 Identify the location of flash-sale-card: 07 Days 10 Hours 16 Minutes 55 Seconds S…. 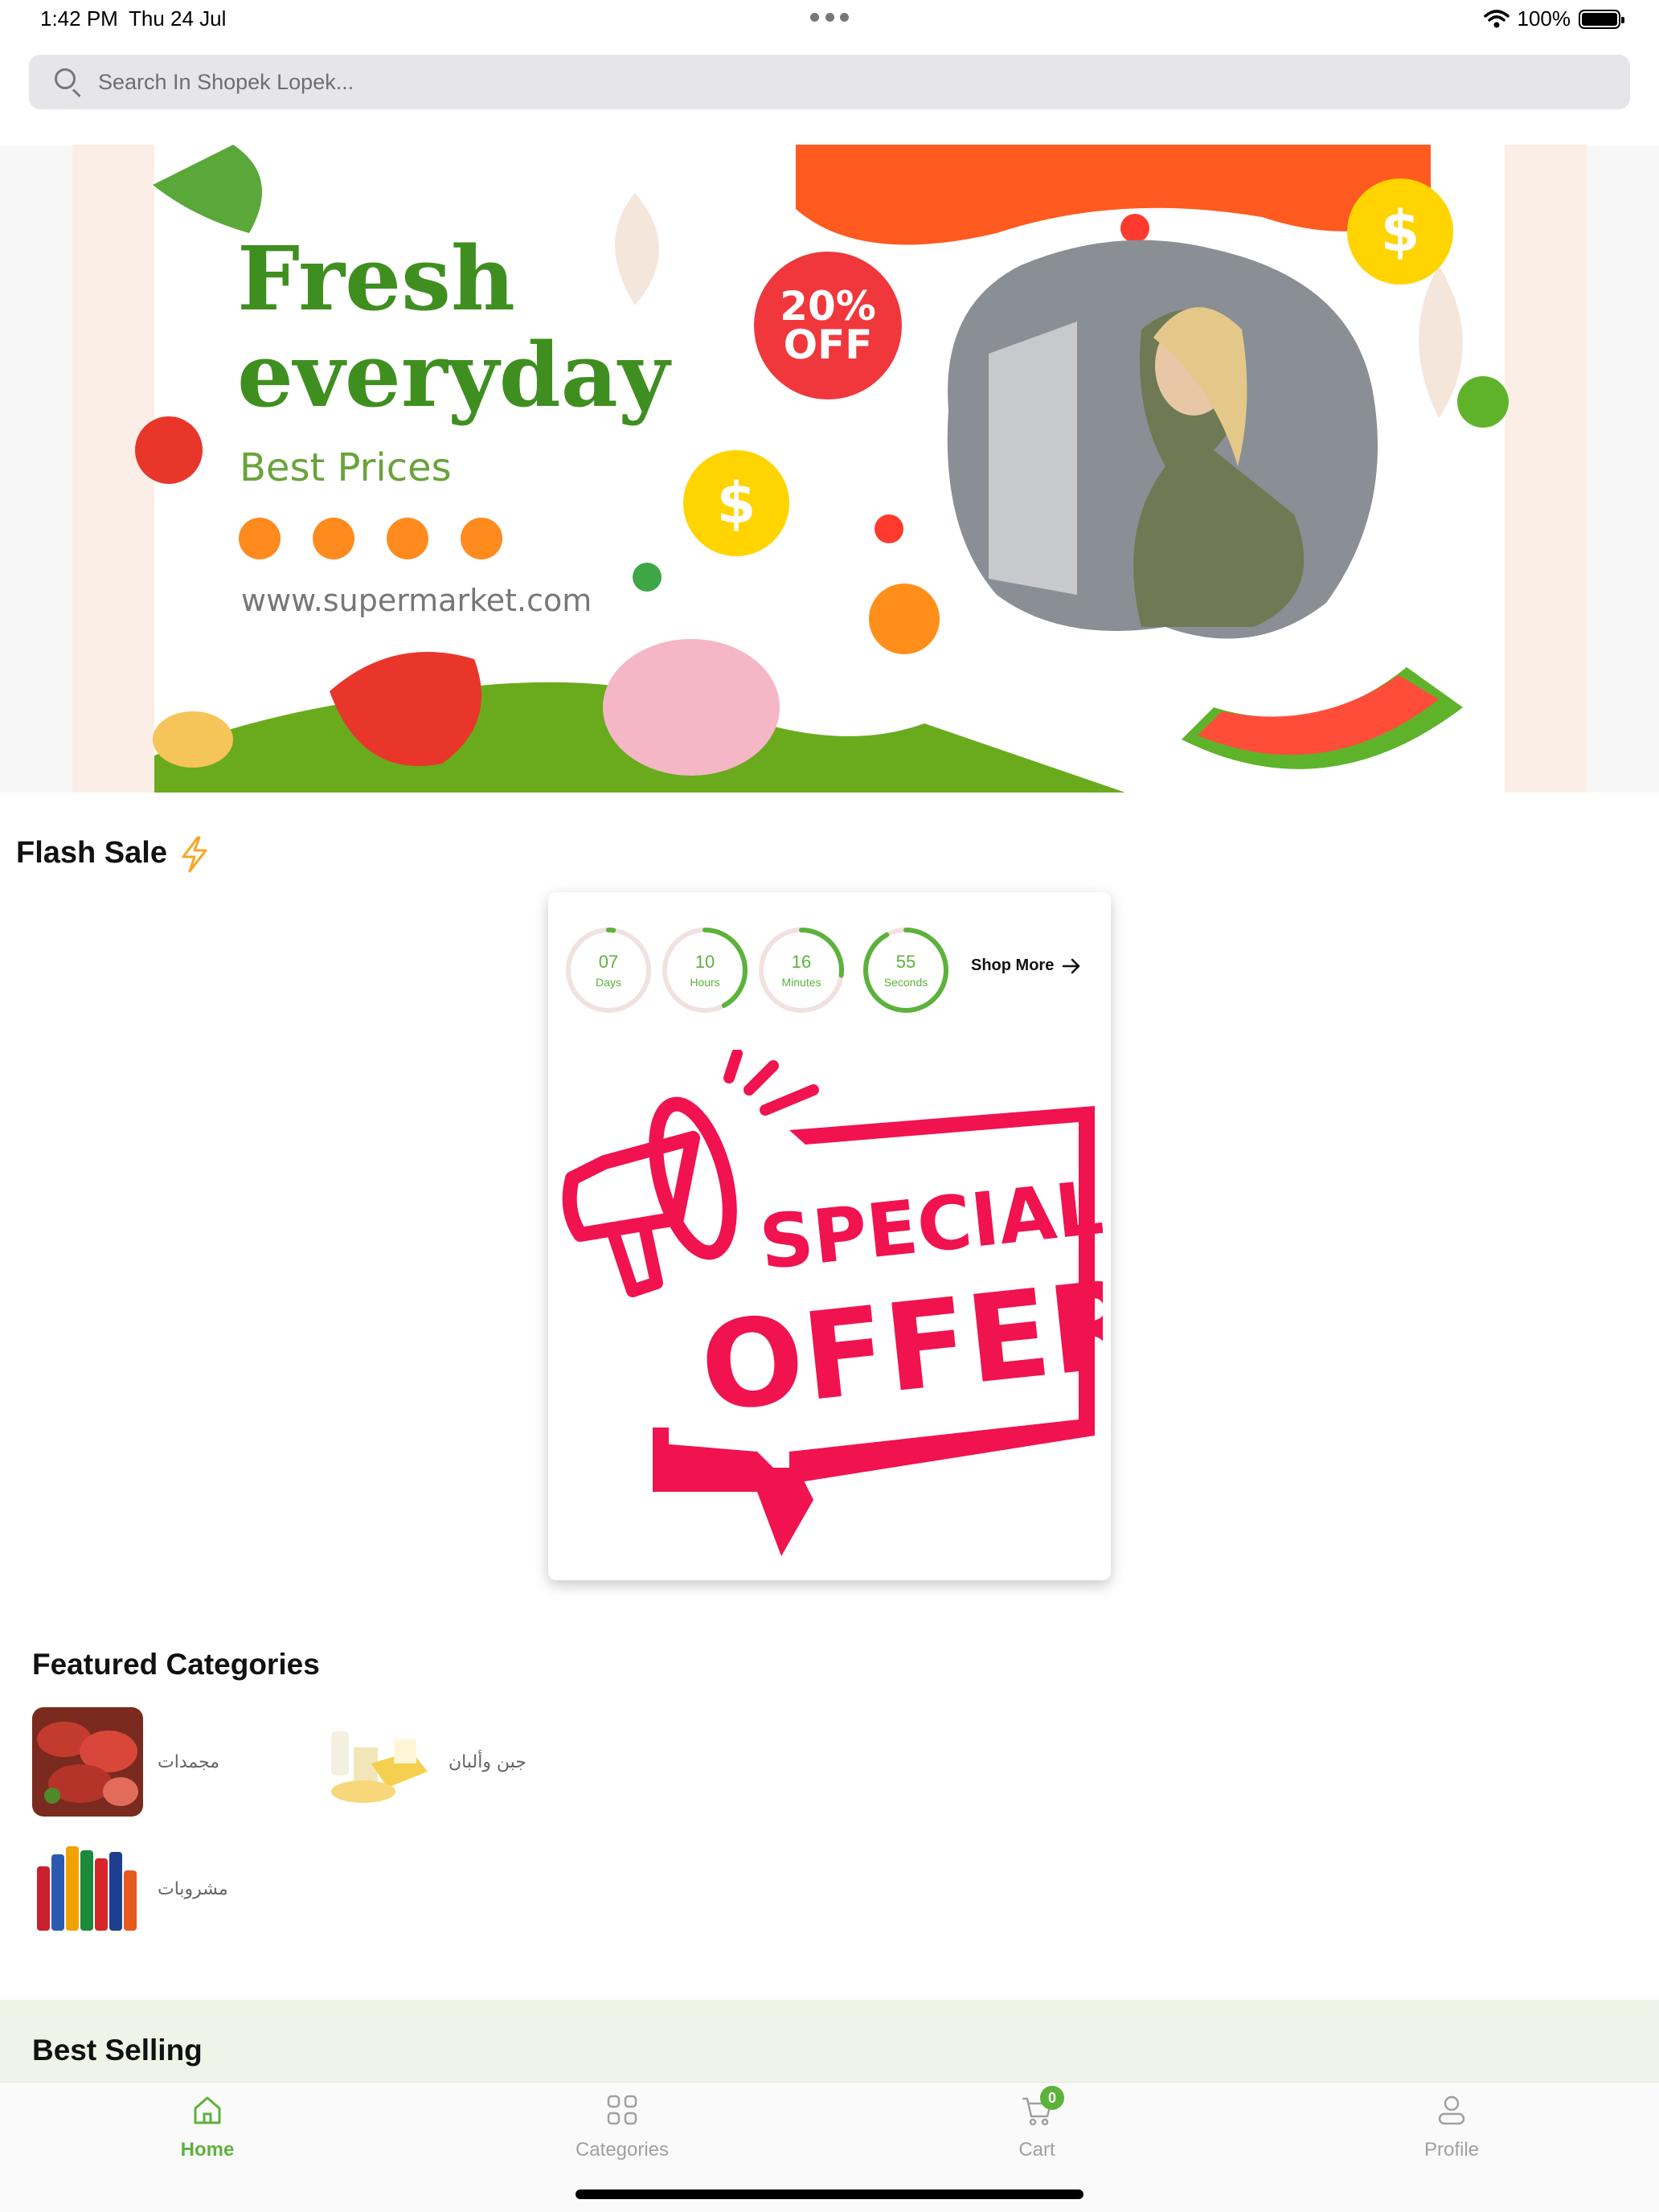
(829, 1236).